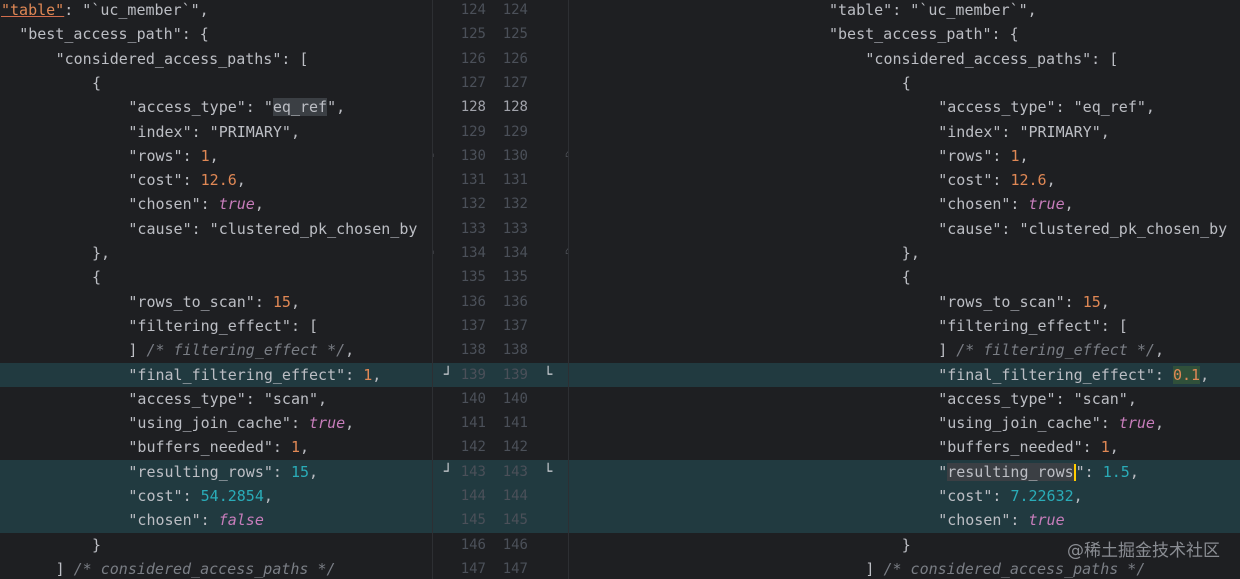  What do you see at coordinates (216, 132) in the screenshot?
I see `left-code-row: "index": "PRIMARY",` at bounding box center [216, 132].